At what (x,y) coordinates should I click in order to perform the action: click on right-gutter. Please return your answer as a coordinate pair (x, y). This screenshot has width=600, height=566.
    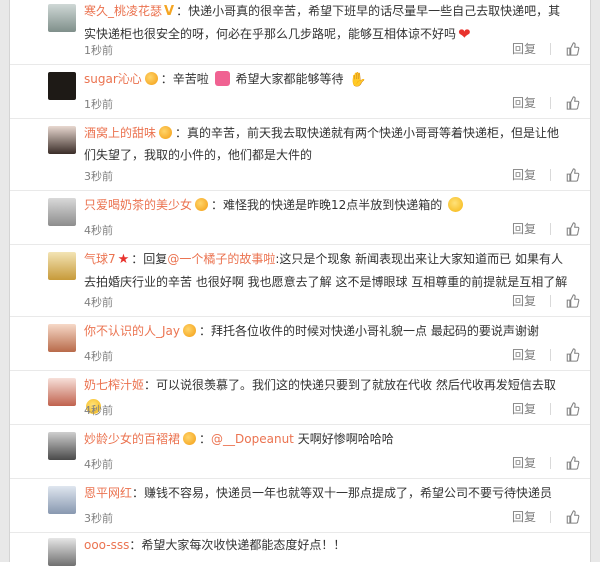
    Looking at the image, I should click on (595, 281).